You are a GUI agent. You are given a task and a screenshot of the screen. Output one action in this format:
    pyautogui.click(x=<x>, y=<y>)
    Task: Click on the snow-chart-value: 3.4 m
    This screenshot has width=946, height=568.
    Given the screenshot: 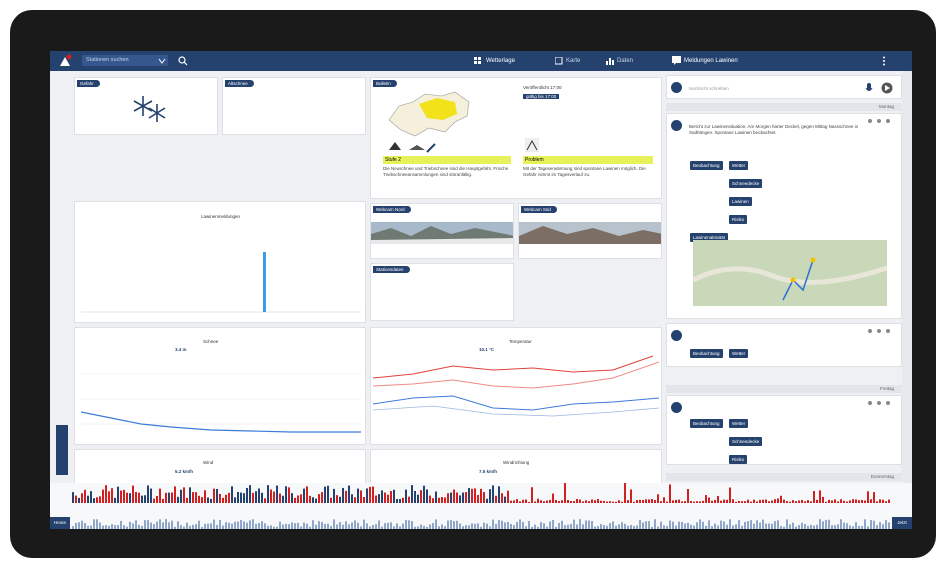 What is the action you would take?
    pyautogui.click(x=181, y=349)
    